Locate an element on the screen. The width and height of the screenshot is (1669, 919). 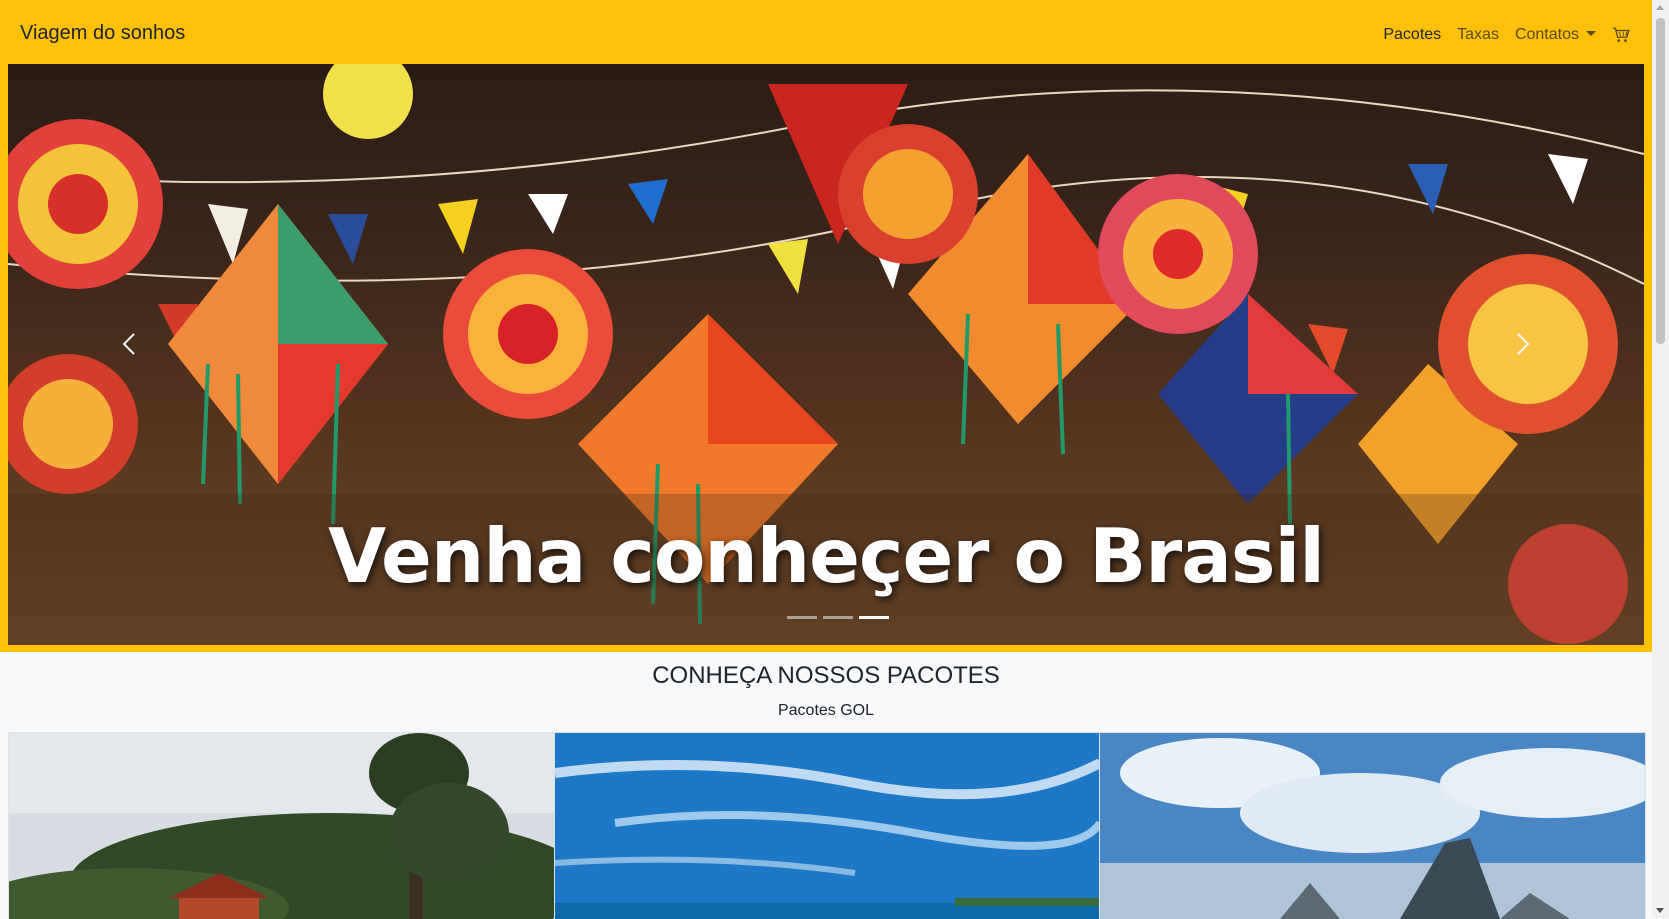
chevron-right-icon is located at coordinates (1523, 344).